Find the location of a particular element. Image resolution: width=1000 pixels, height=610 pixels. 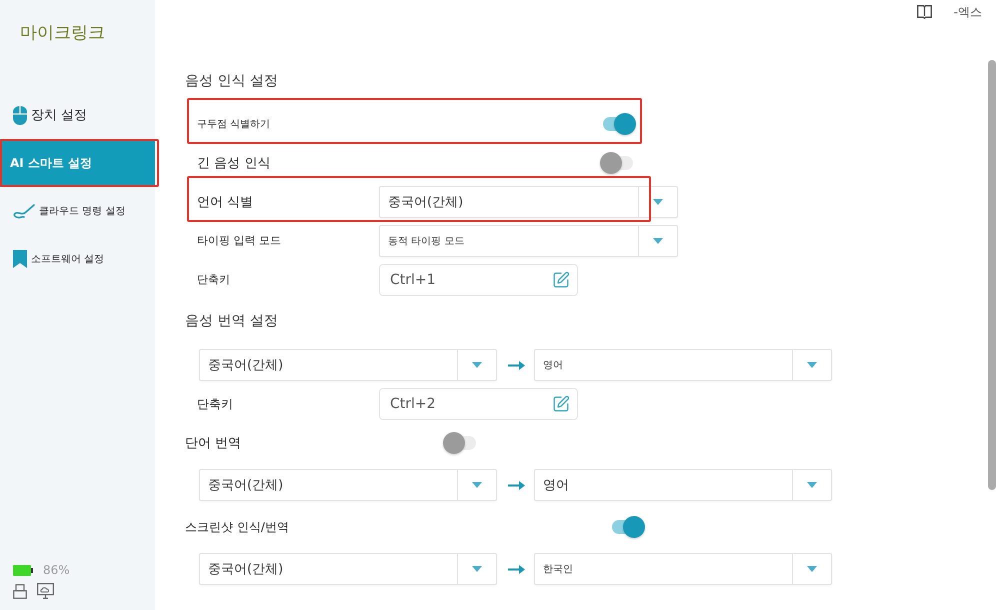

usb-drive-icon is located at coordinates (20, 591).